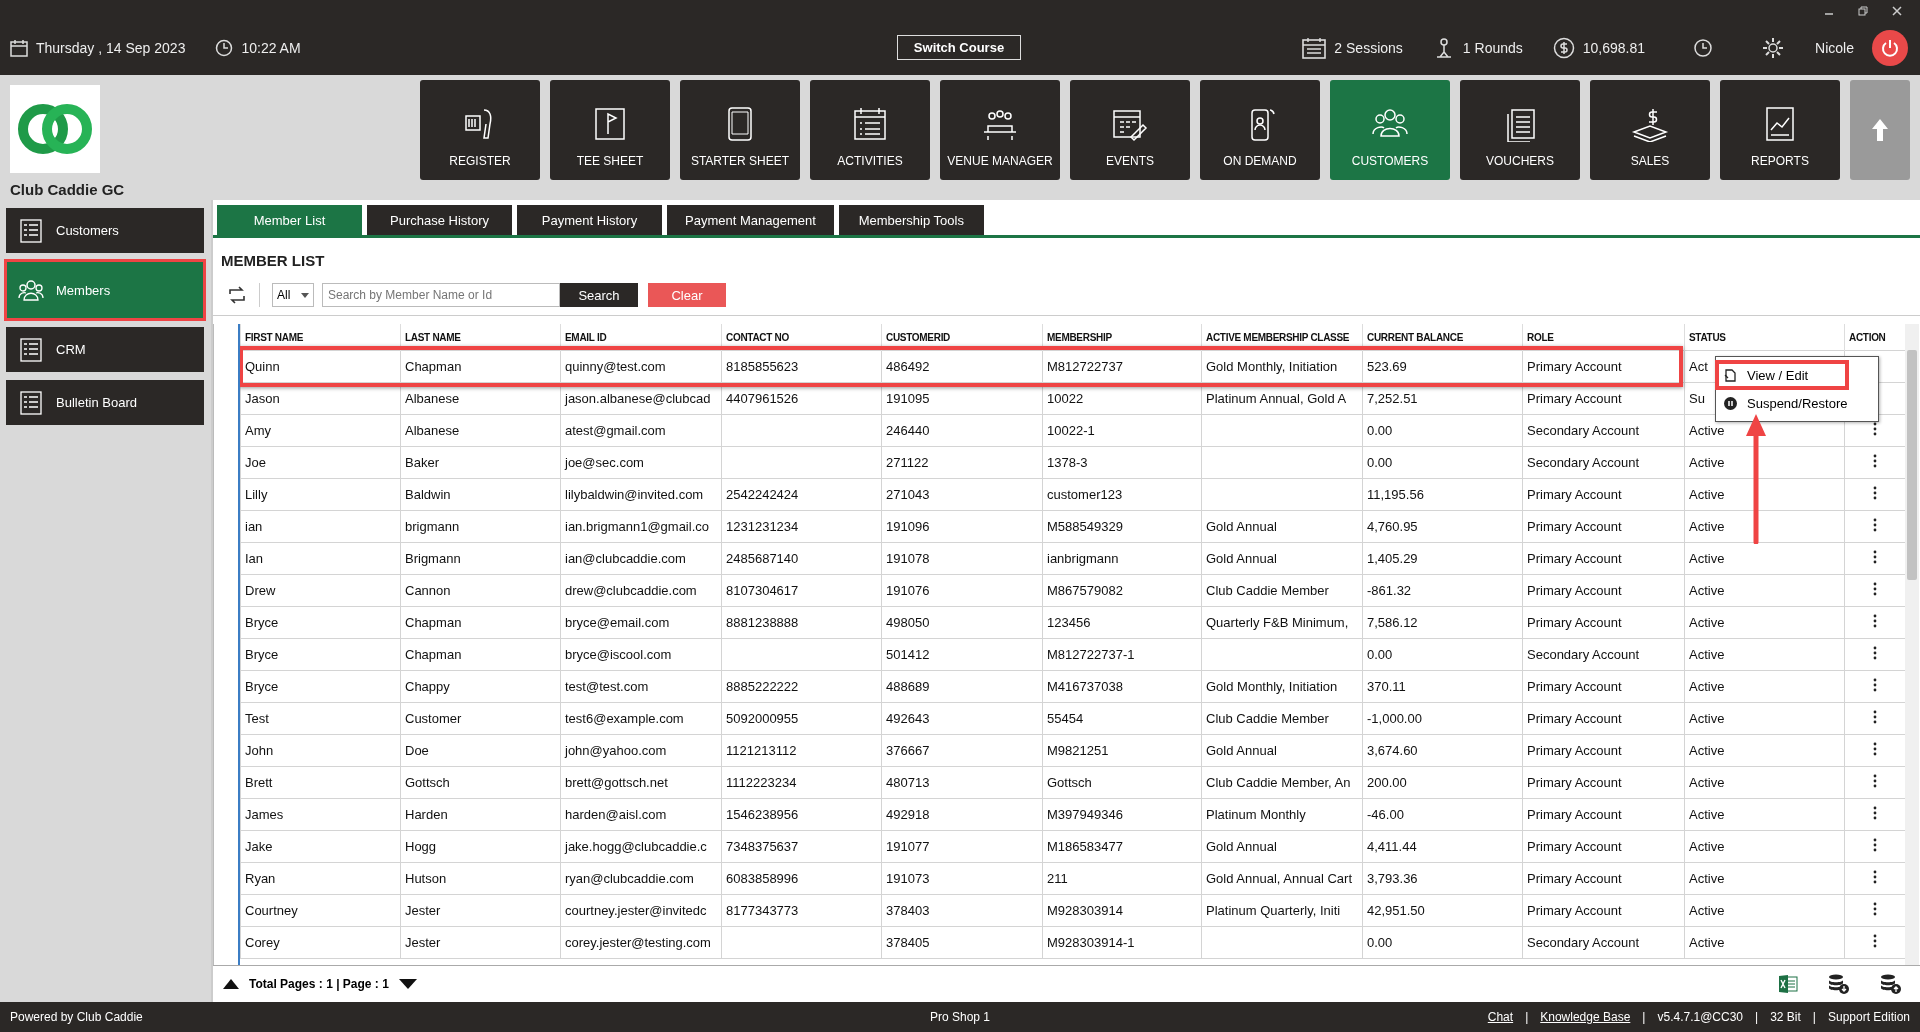 The height and width of the screenshot is (1032, 1920). Describe the element at coordinates (1650, 130) in the screenshot. I see `nav-tile: SALES` at that location.